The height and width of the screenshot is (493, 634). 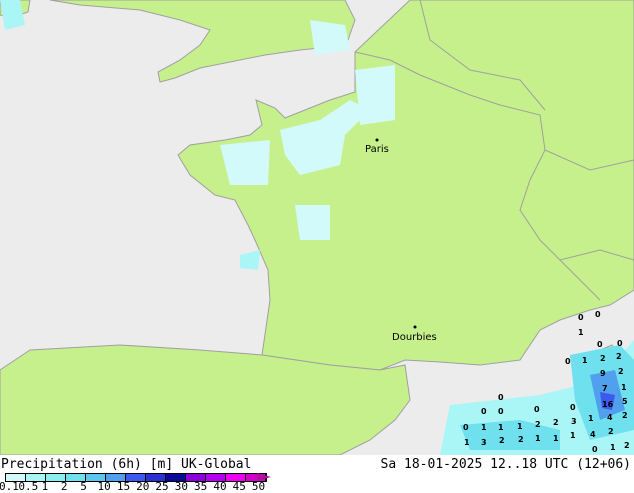 What do you see at coordinates (9, 486) in the screenshot?
I see `legend-tick-label: 0.1` at bounding box center [9, 486].